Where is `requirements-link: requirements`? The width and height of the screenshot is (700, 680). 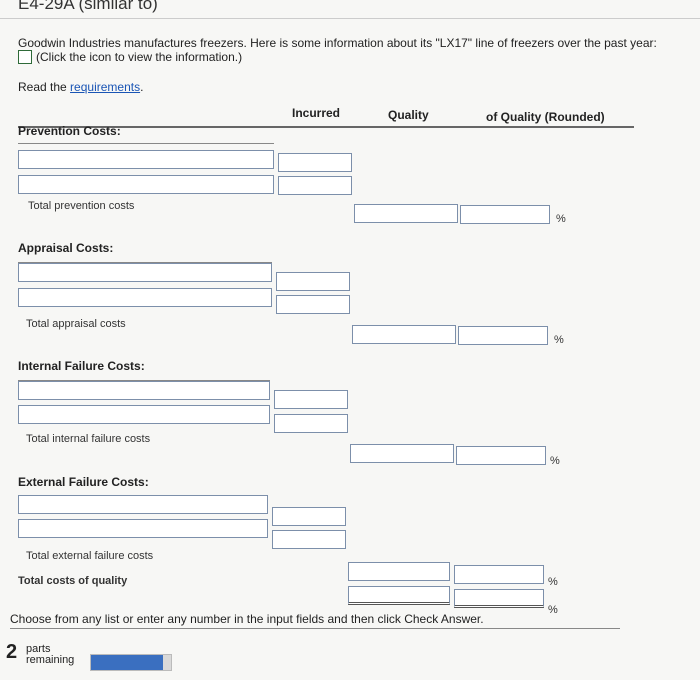 requirements-link: requirements is located at coordinates (105, 87).